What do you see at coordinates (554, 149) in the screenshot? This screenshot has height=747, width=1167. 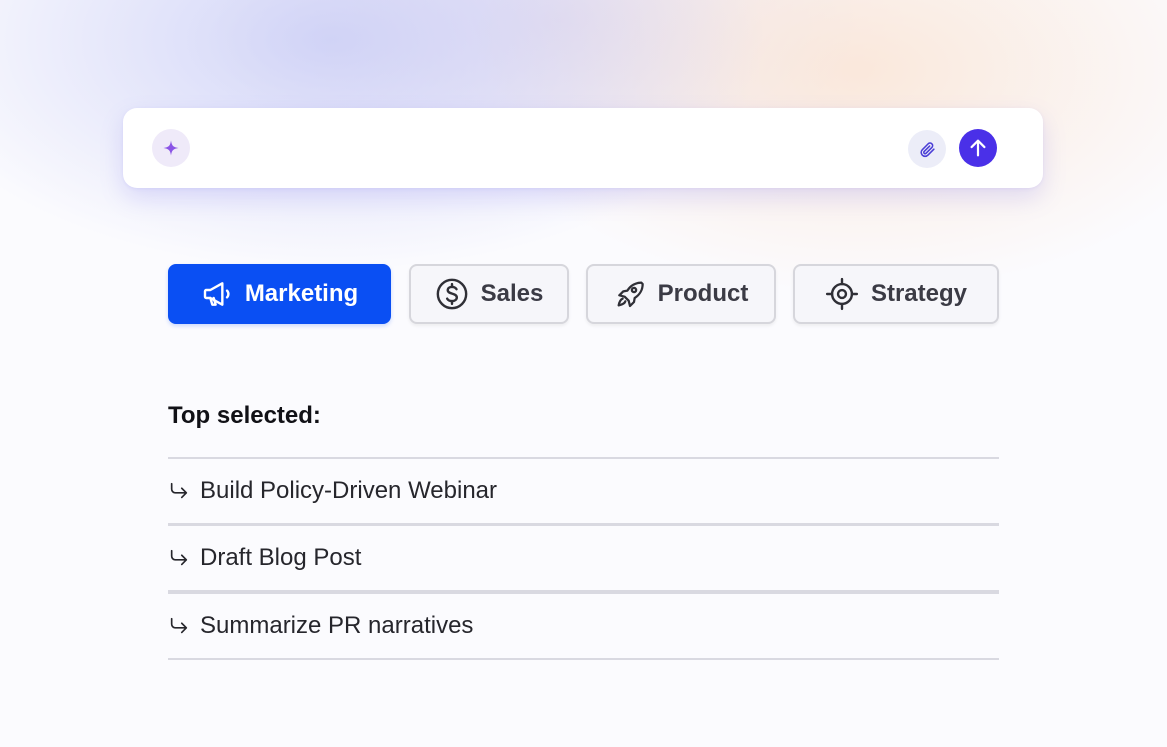 I see `prompt-input` at bounding box center [554, 149].